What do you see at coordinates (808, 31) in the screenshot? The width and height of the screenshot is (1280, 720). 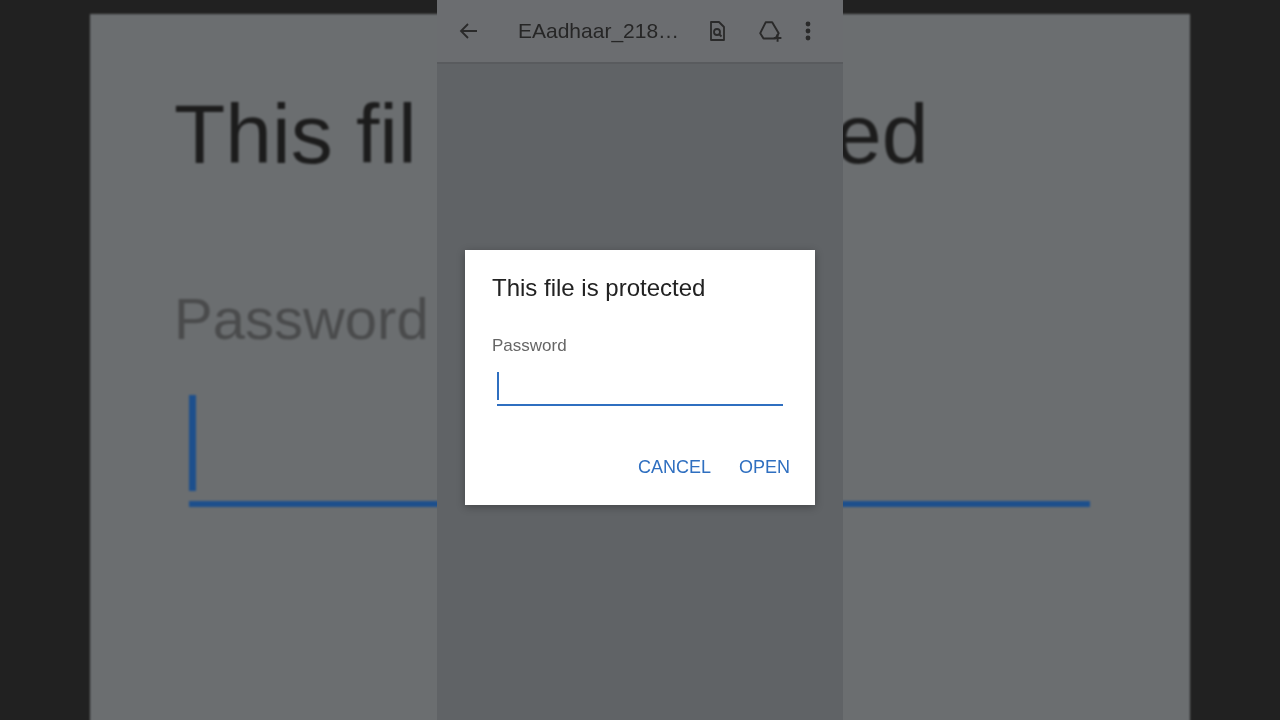 I see `more-menu-icon` at bounding box center [808, 31].